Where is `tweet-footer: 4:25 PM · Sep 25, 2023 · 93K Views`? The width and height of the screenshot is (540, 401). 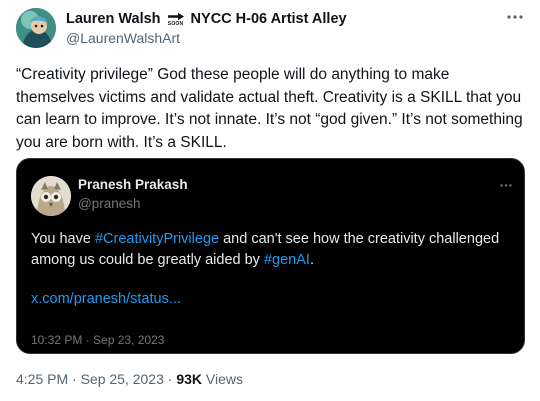
tweet-footer: 4:25 PM · Sep 25, 2023 · 93K Views is located at coordinates (129, 379).